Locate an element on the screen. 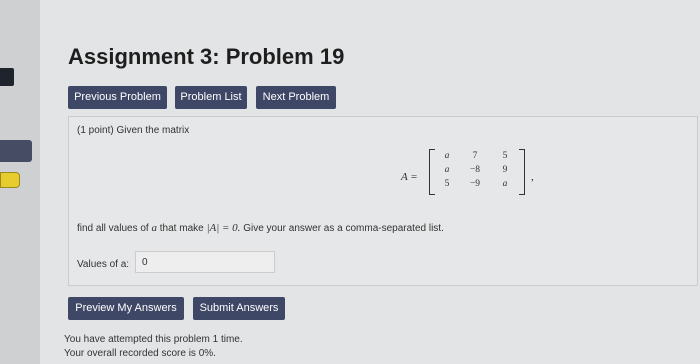 This screenshot has width=700, height=364. problem-statement: (1 point) Given the matrix is located at coordinates (133, 130).